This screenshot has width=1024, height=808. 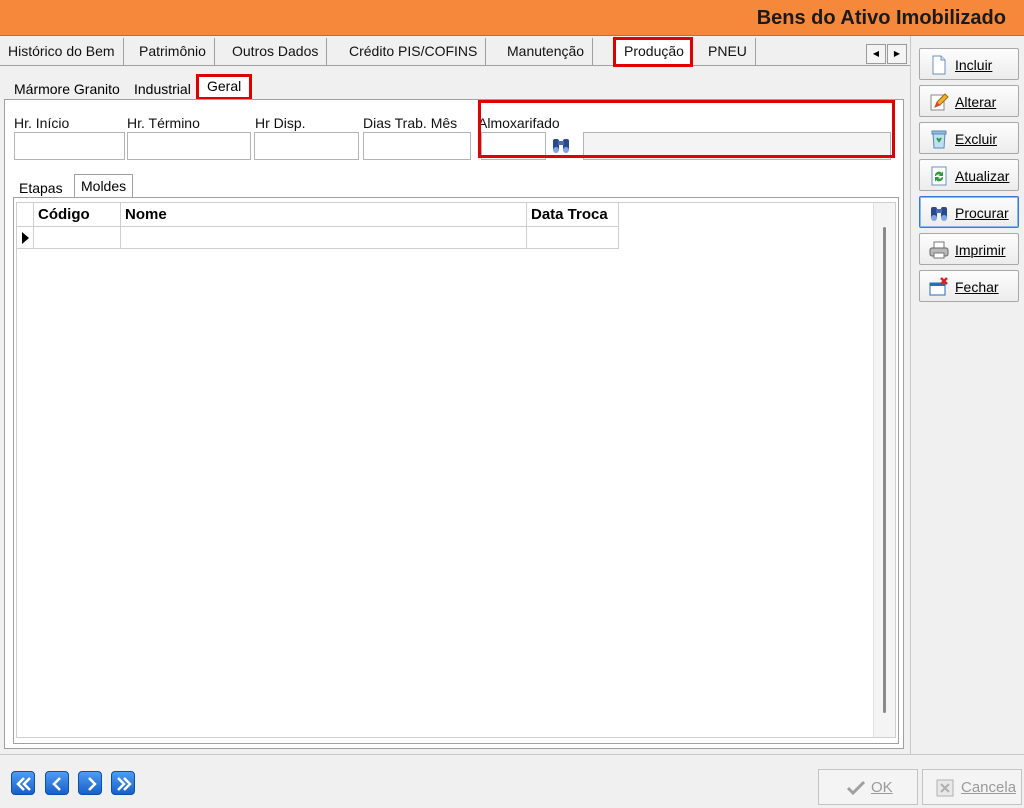 What do you see at coordinates (280, 123) in the screenshot?
I see `hr-disp-label: Hr Disp.` at bounding box center [280, 123].